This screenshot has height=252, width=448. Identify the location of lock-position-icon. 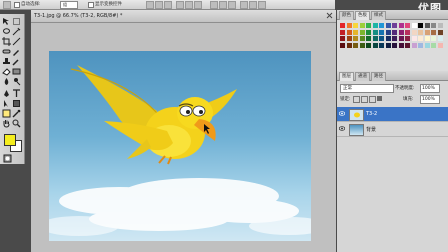
(372, 99).